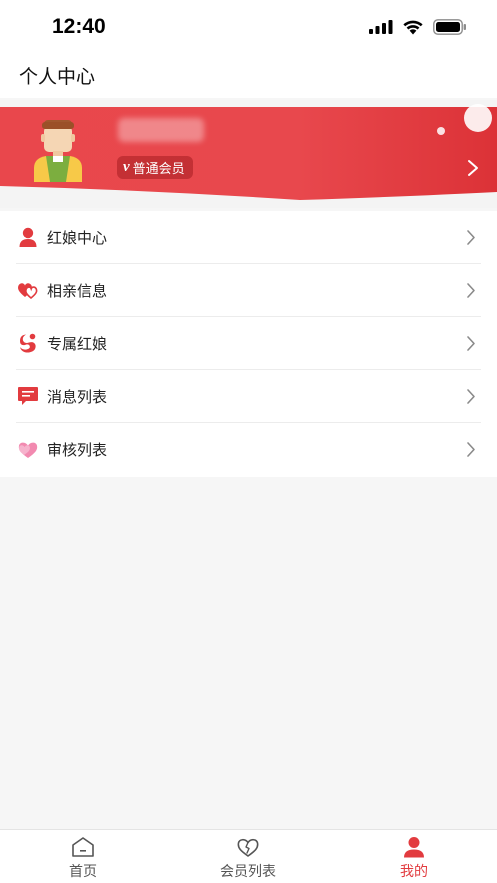  What do you see at coordinates (28, 396) in the screenshot?
I see `message-icon` at bounding box center [28, 396].